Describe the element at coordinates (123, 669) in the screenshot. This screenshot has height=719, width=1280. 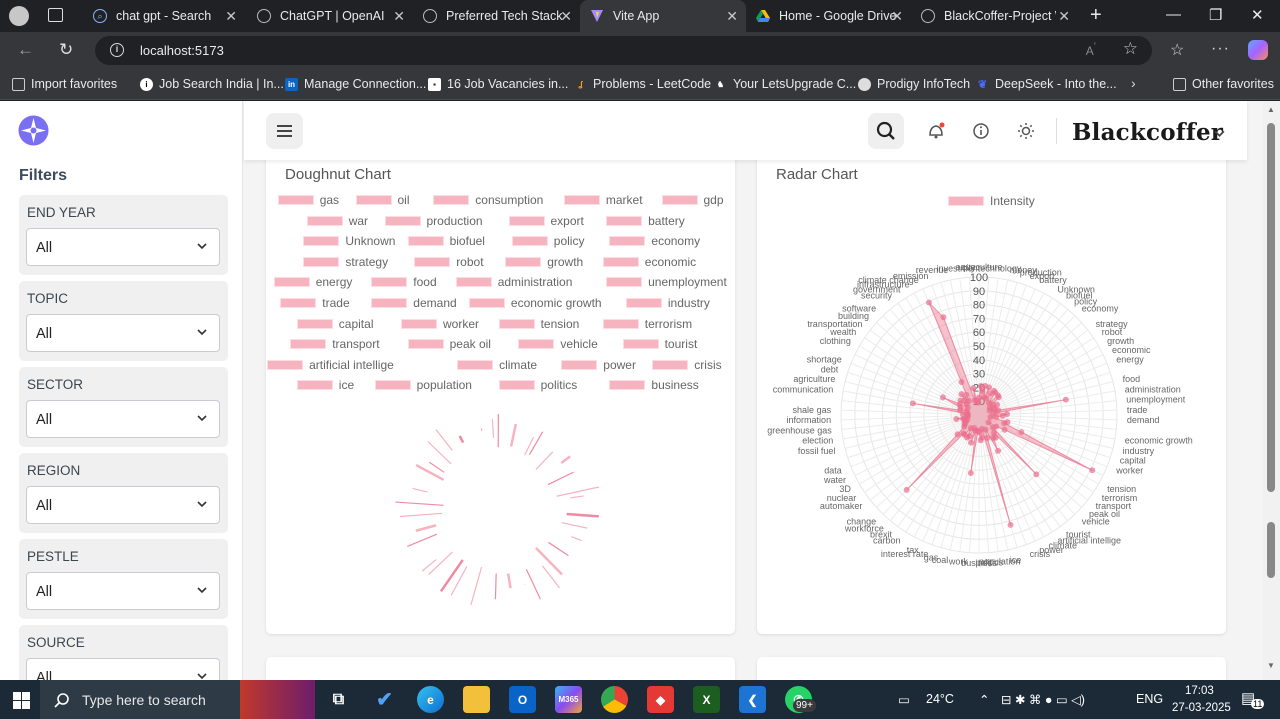
I see `source-select: All` at that location.